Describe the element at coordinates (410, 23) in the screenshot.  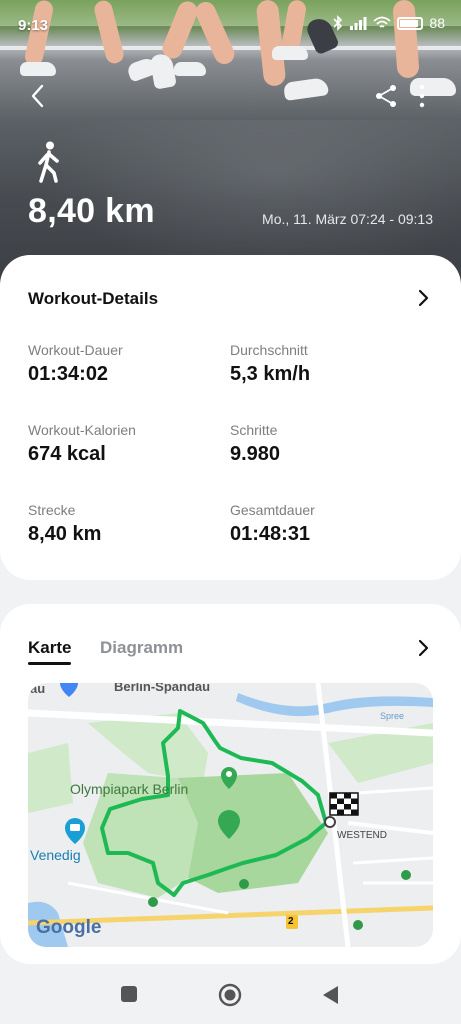
I see `battery-icon` at that location.